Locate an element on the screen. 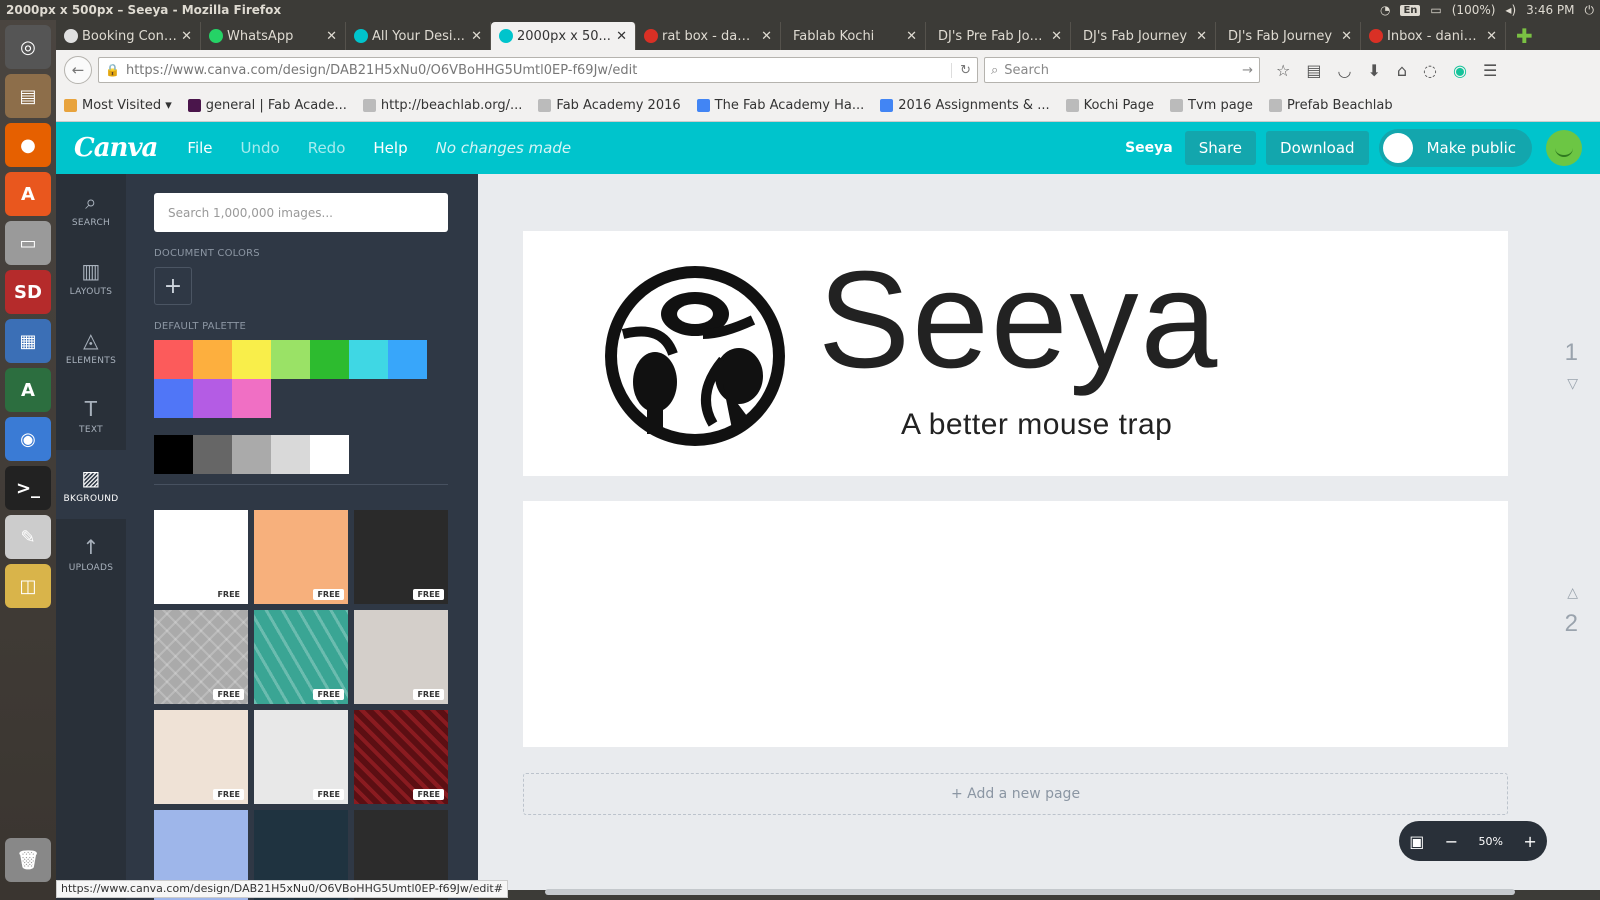 The height and width of the screenshot is (900, 1600). software-center-icon: A is located at coordinates (28, 194).